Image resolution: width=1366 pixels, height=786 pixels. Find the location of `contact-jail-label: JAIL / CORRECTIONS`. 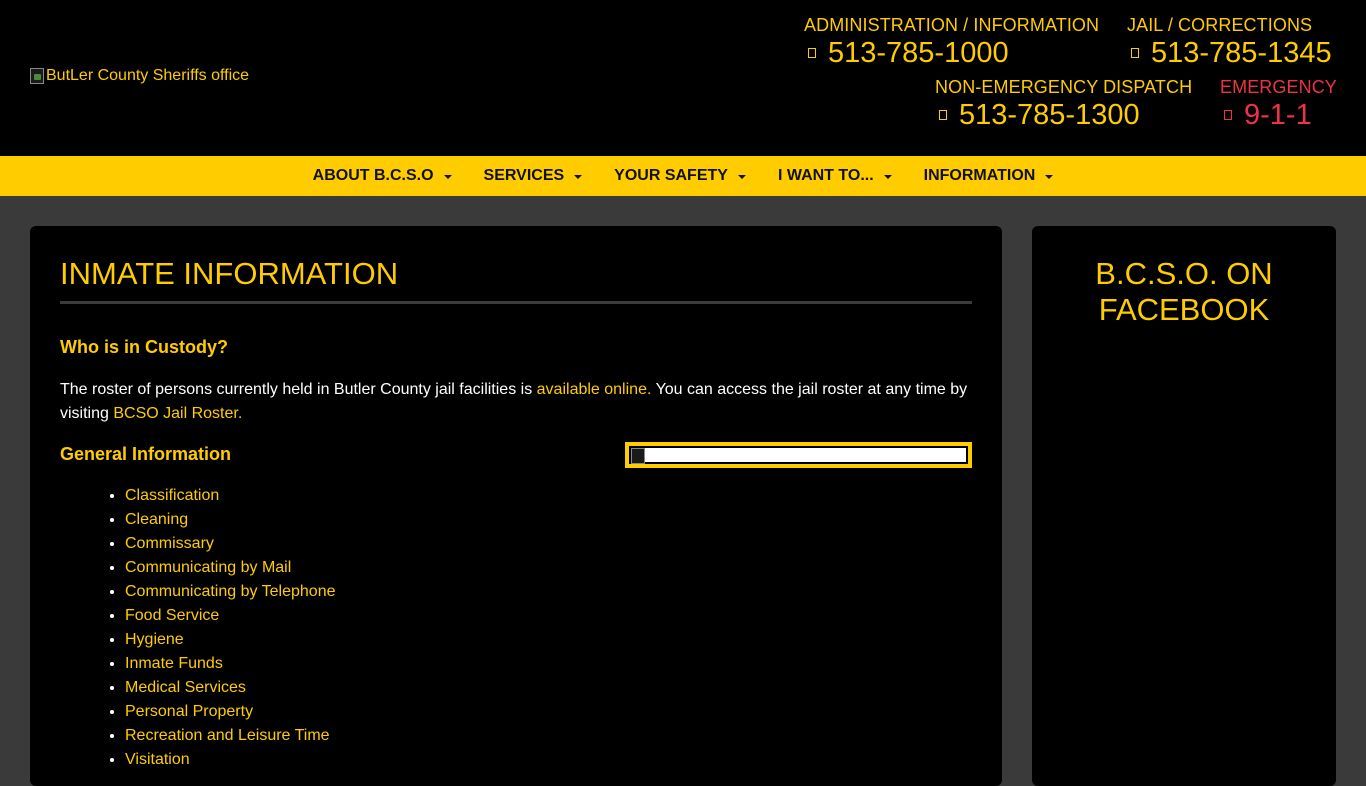

contact-jail-label: JAIL / CORRECTIONS is located at coordinates (1220, 25).